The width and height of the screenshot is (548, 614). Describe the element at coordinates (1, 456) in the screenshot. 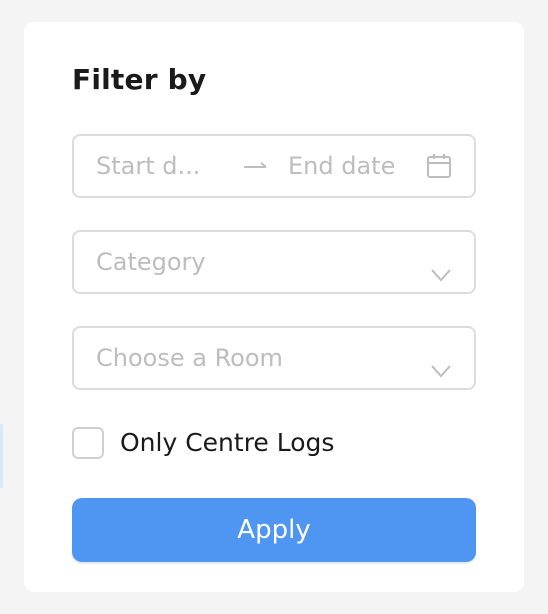

I see `edge-accent` at that location.